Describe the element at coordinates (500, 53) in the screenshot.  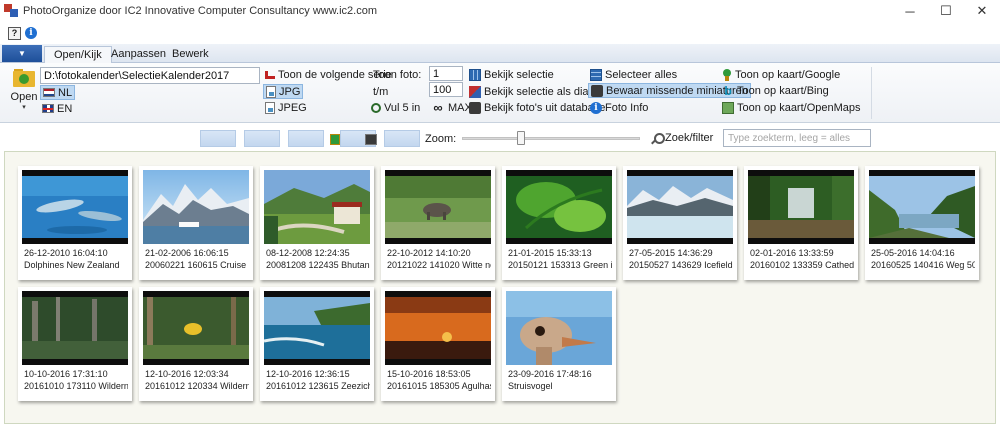
I see `ribbon-tab-row: ▼ Open/Kijk Aanpassen Bewerk` at that location.